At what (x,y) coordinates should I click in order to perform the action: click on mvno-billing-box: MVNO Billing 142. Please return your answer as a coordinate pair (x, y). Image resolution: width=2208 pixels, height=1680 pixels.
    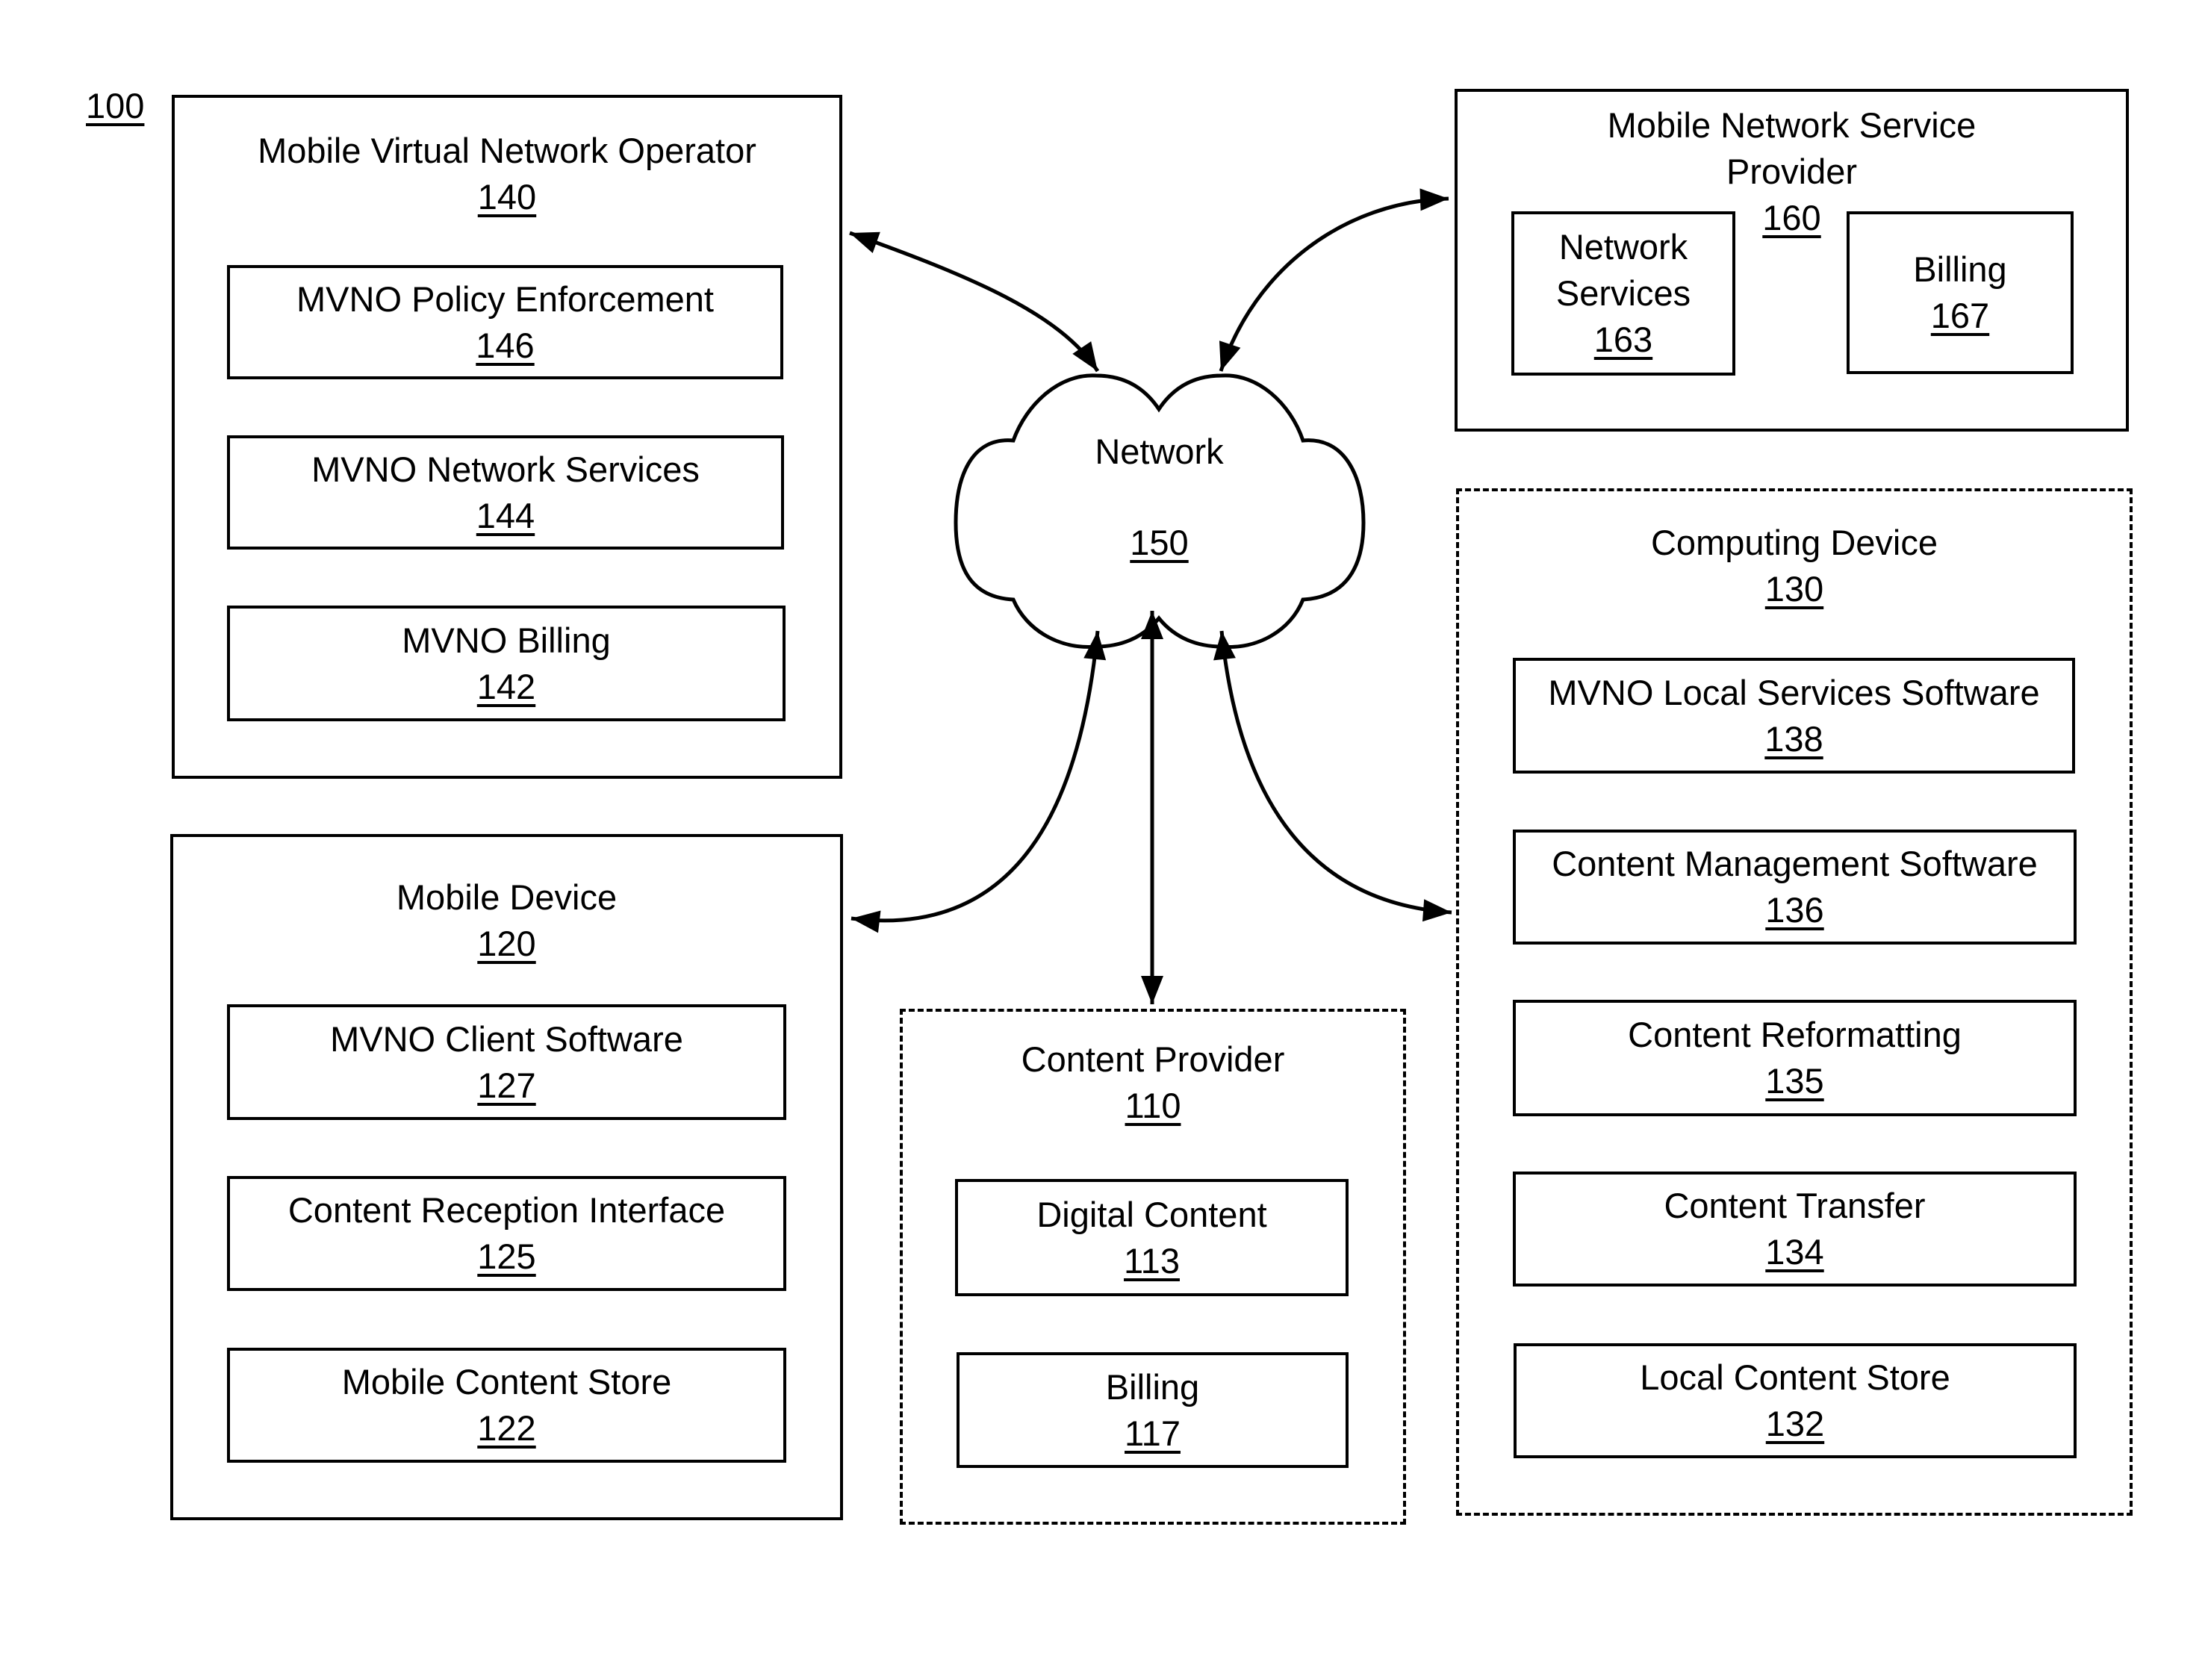
    Looking at the image, I should click on (506, 663).